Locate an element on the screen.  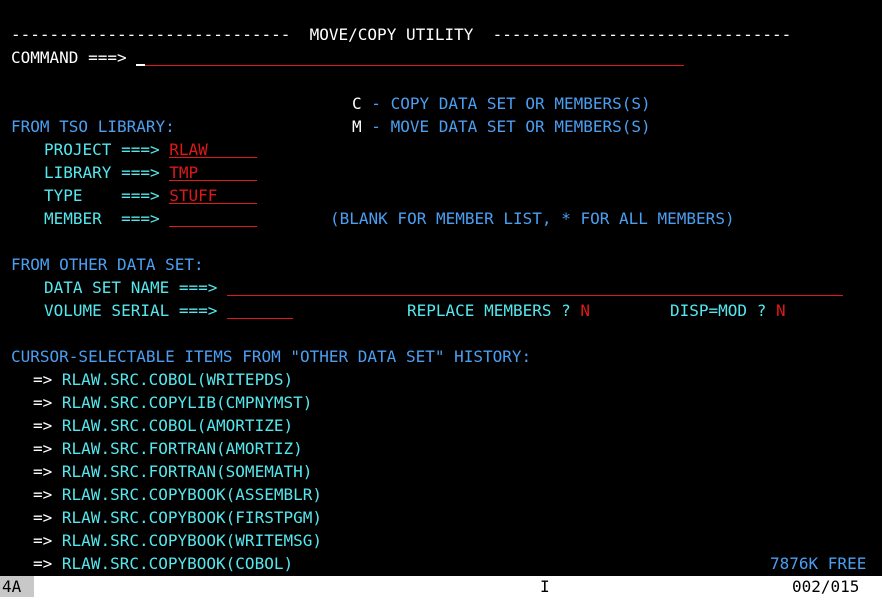
project-field: RLAW is located at coordinates (213, 148).